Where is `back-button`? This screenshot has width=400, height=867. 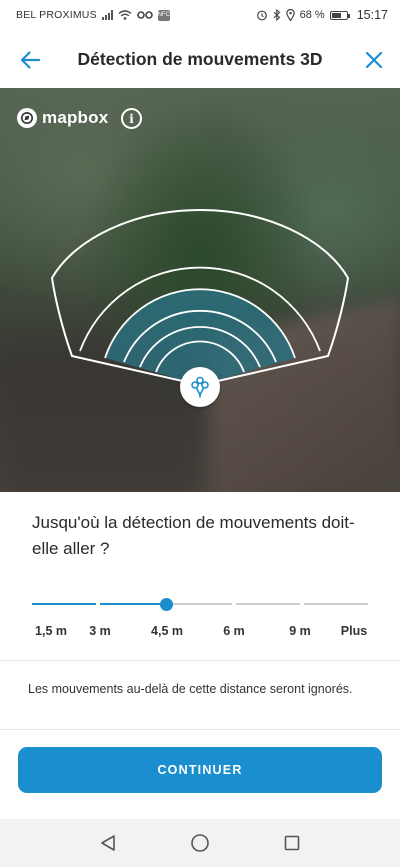 back-button is located at coordinates (30, 60).